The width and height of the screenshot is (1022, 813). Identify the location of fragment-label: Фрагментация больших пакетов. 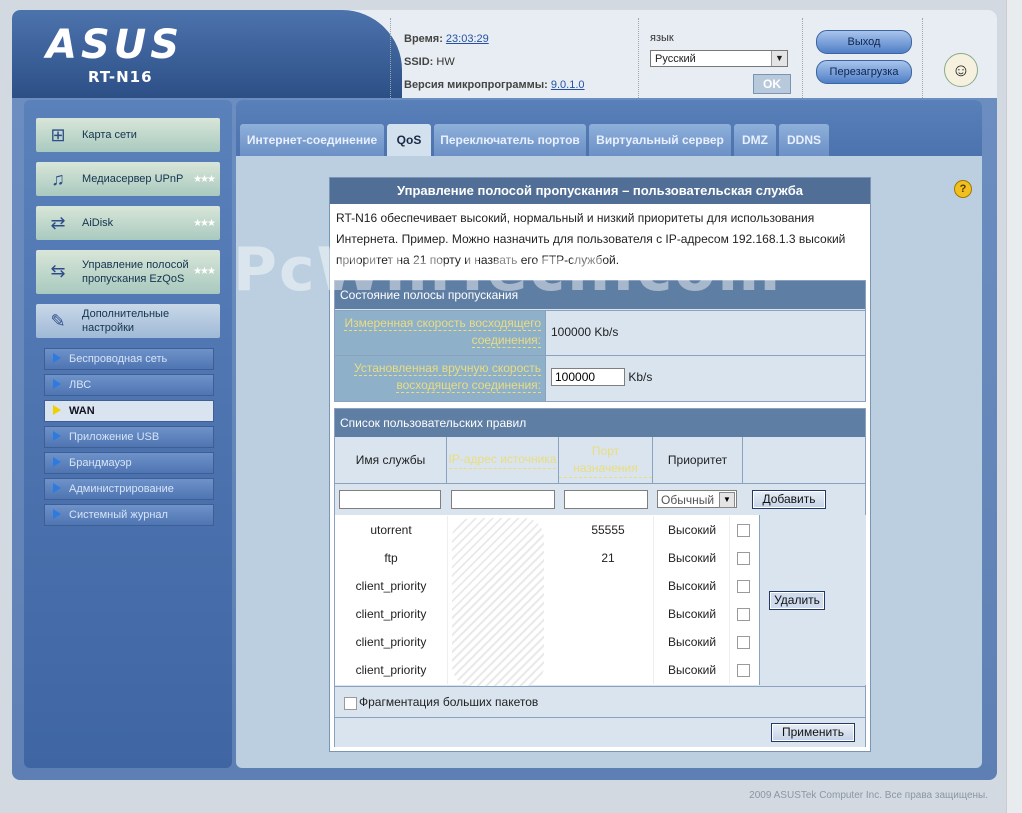
(449, 702).